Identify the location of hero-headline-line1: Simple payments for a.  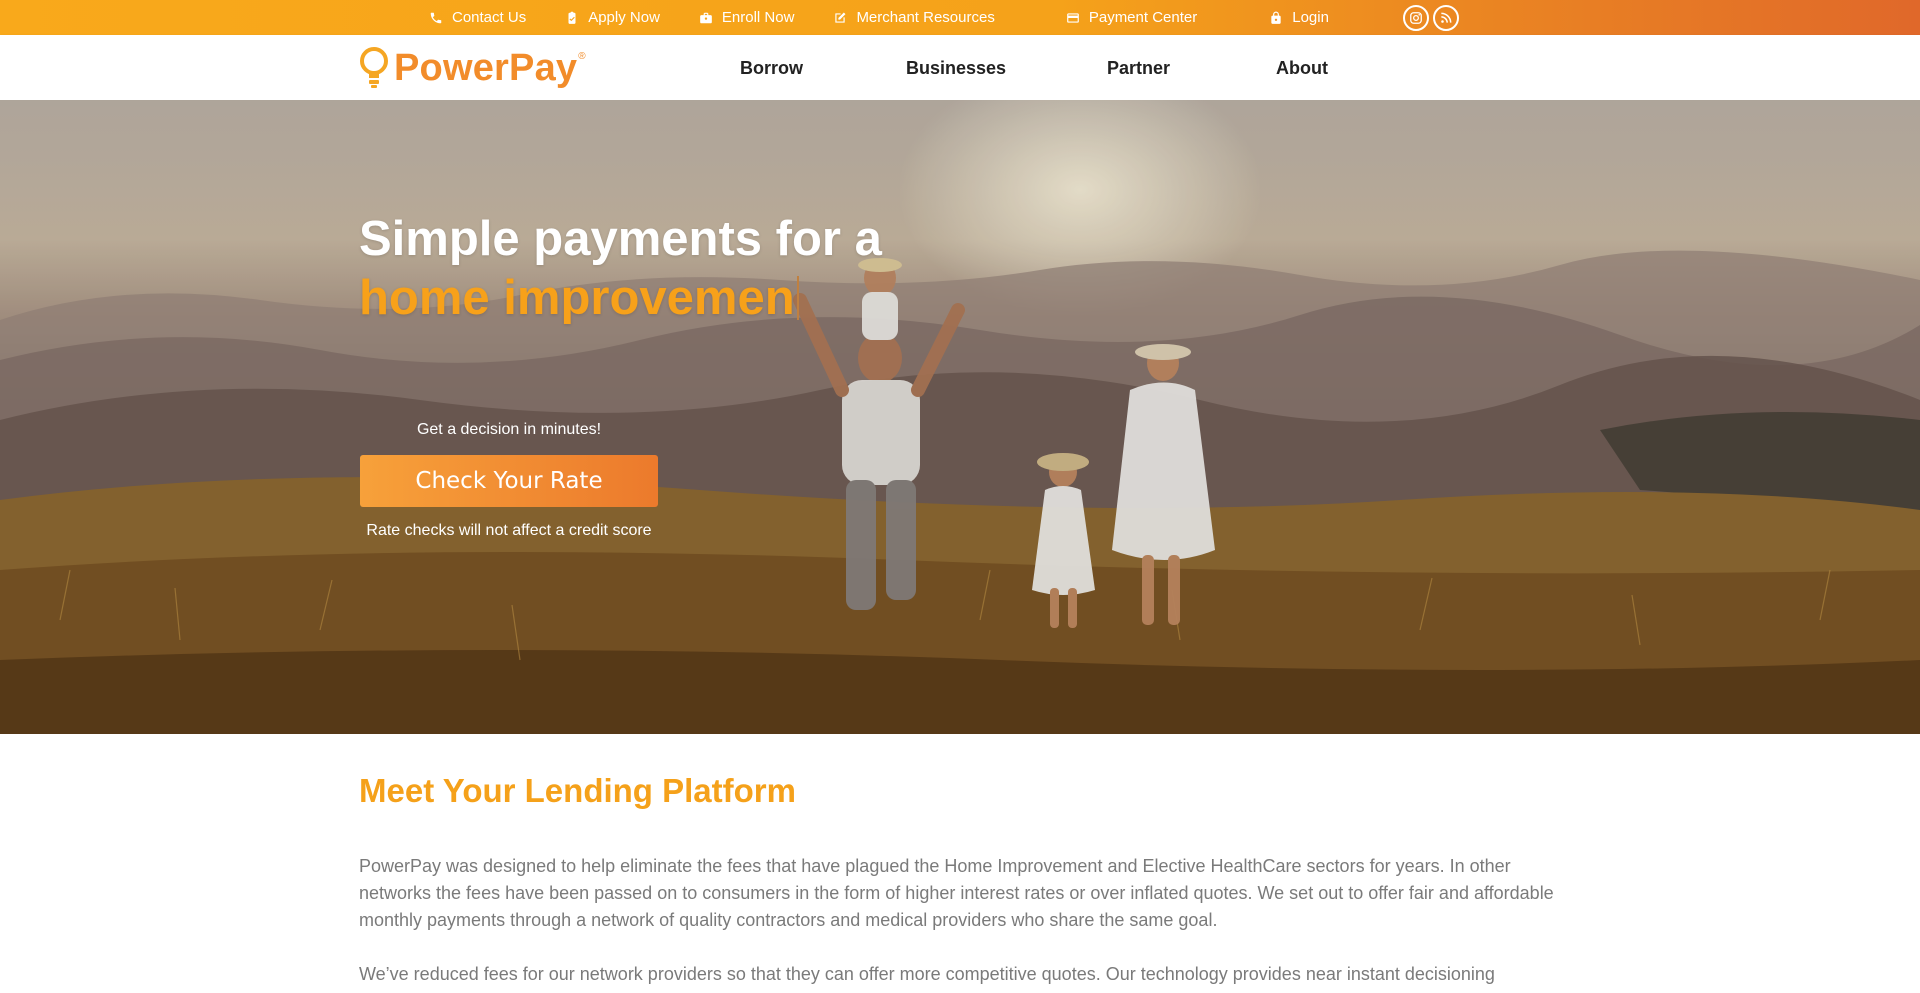
(620, 239).